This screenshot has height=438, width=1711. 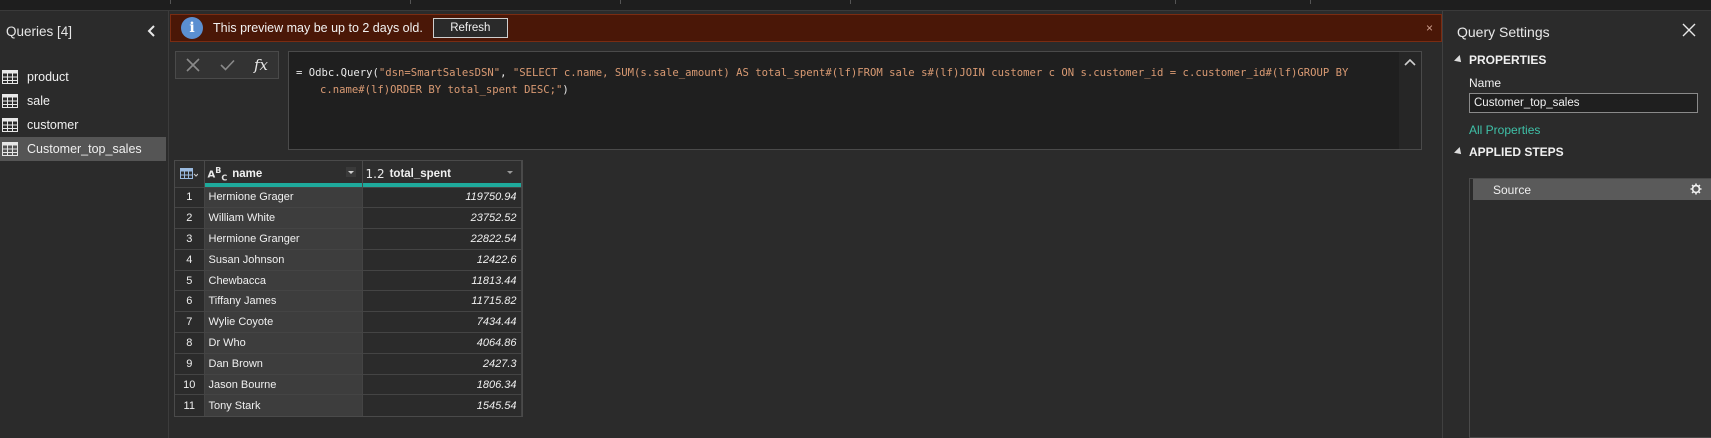 What do you see at coordinates (318, 28) in the screenshot?
I see `banner-message: This preview may be up to 2 days old.` at bounding box center [318, 28].